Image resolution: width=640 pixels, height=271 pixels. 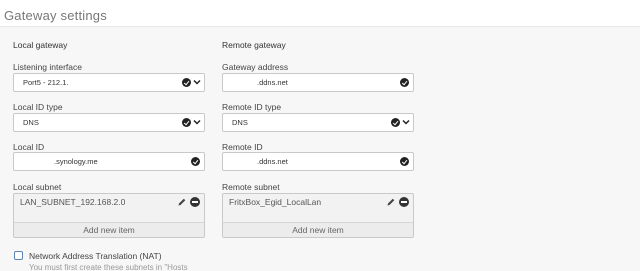 What do you see at coordinates (46, 82) in the screenshot?
I see `listening-interface-value: Port5 - 212.1.` at bounding box center [46, 82].